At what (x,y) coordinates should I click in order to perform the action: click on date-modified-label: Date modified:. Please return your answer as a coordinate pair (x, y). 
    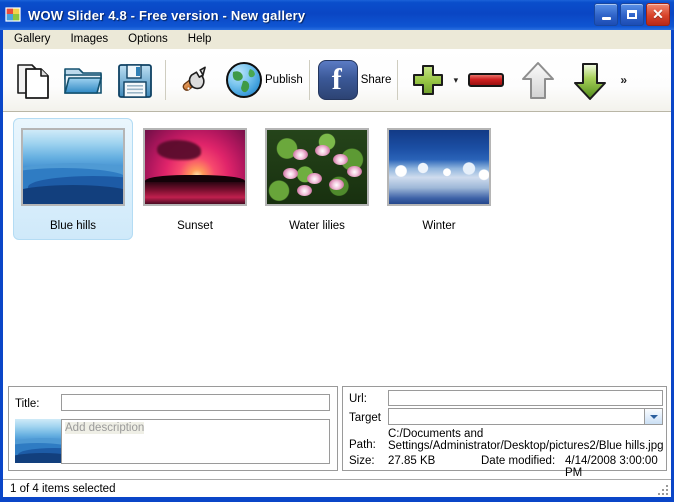
    Looking at the image, I should click on (518, 461).